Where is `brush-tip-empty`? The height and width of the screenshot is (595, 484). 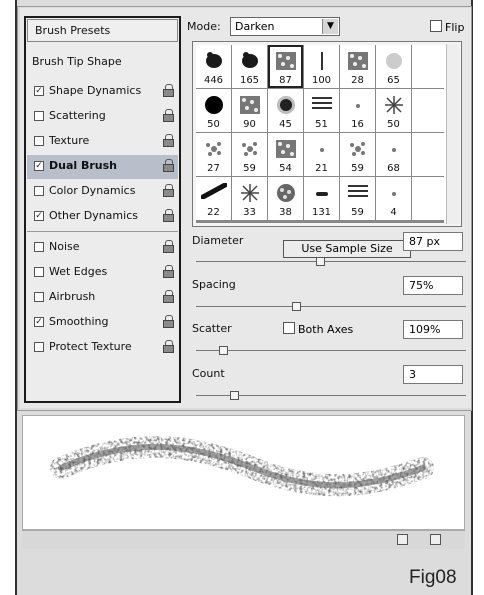 brush-tip-empty is located at coordinates (429, 198).